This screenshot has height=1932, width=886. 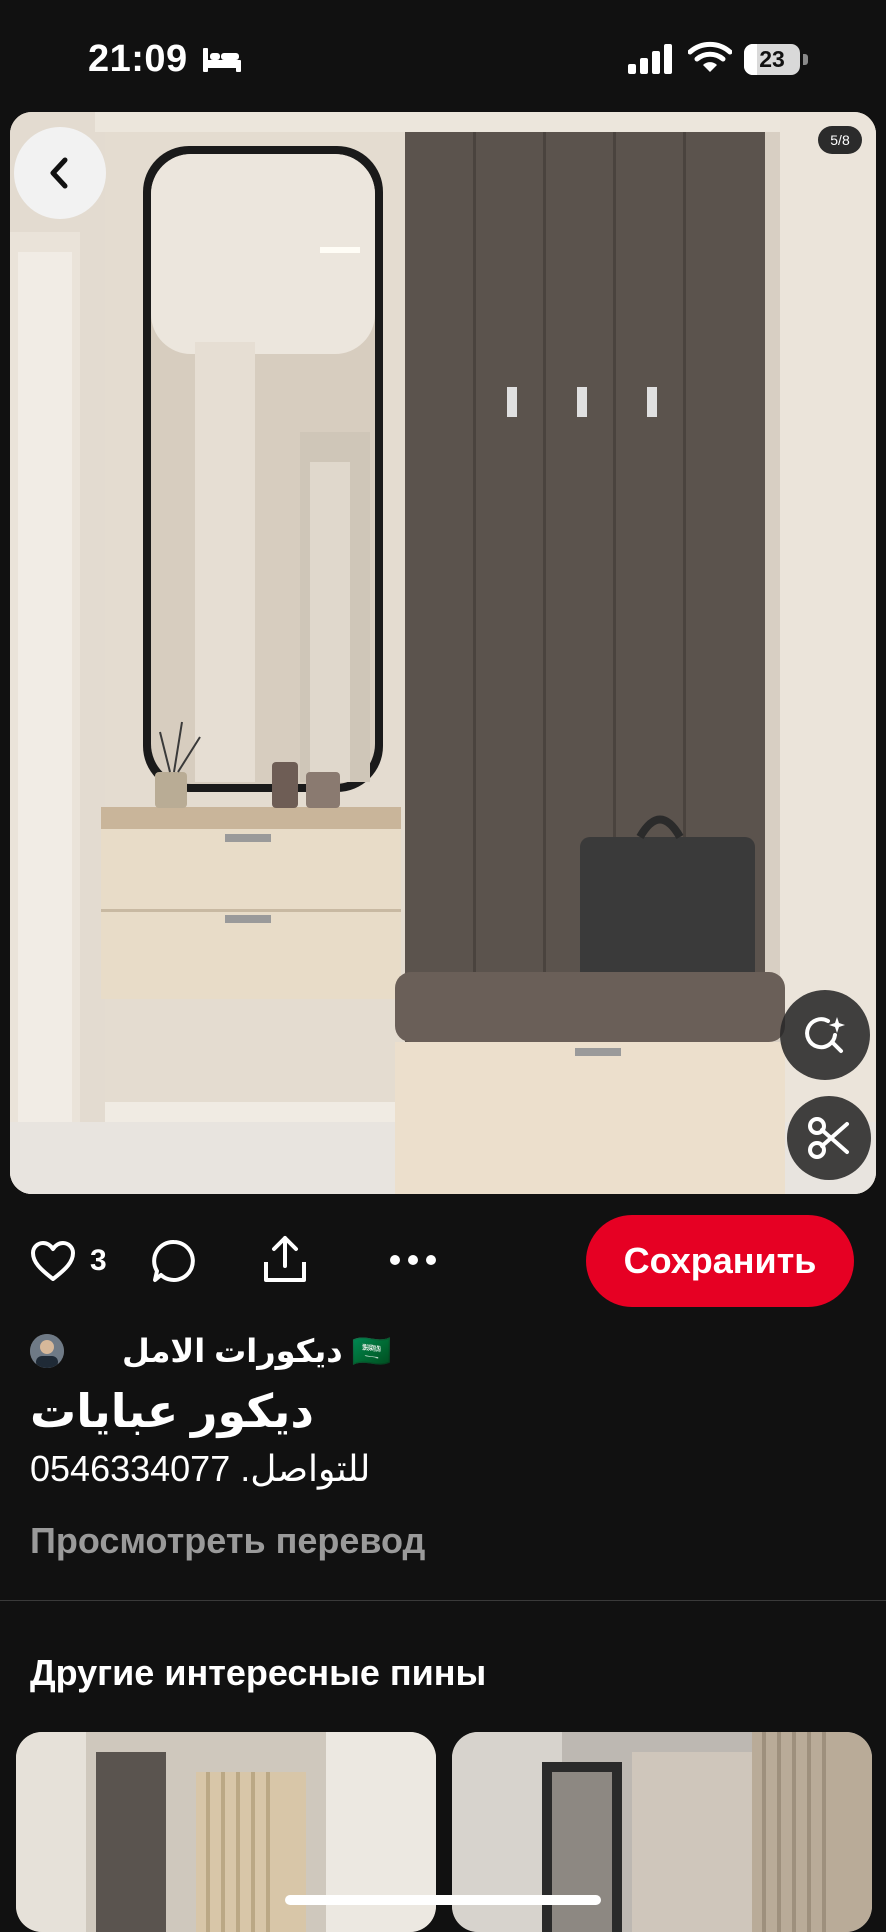 I want to click on bed-icon, so click(x=222, y=60).